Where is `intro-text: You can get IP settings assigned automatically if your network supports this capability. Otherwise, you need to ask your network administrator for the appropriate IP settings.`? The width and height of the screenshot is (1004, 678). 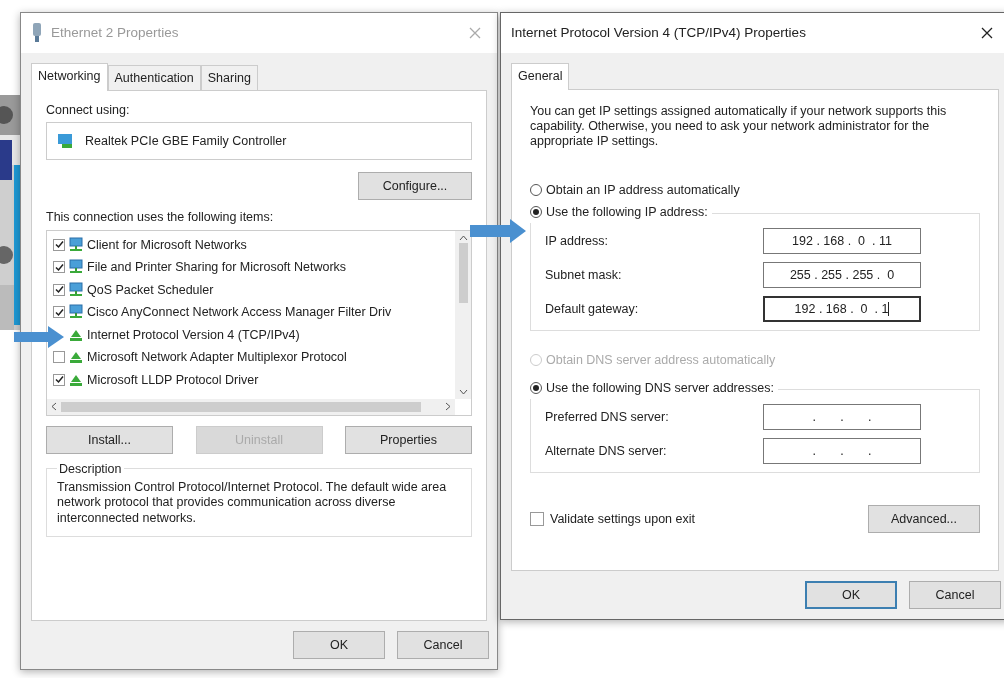
intro-text: You can get IP settings assigned automatically if your network supports this capability. Otherwise, you need to ask your network administrator for the appropriate IP settings. is located at coordinates (739, 126).